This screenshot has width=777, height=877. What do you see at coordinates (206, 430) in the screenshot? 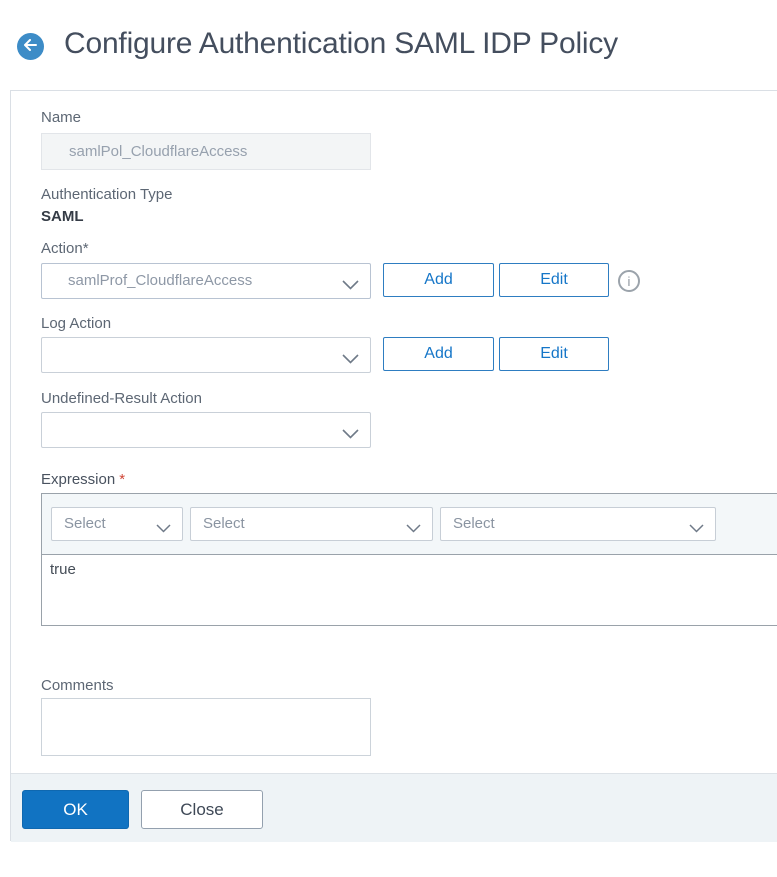
I see `undefined-result-action-select` at bounding box center [206, 430].